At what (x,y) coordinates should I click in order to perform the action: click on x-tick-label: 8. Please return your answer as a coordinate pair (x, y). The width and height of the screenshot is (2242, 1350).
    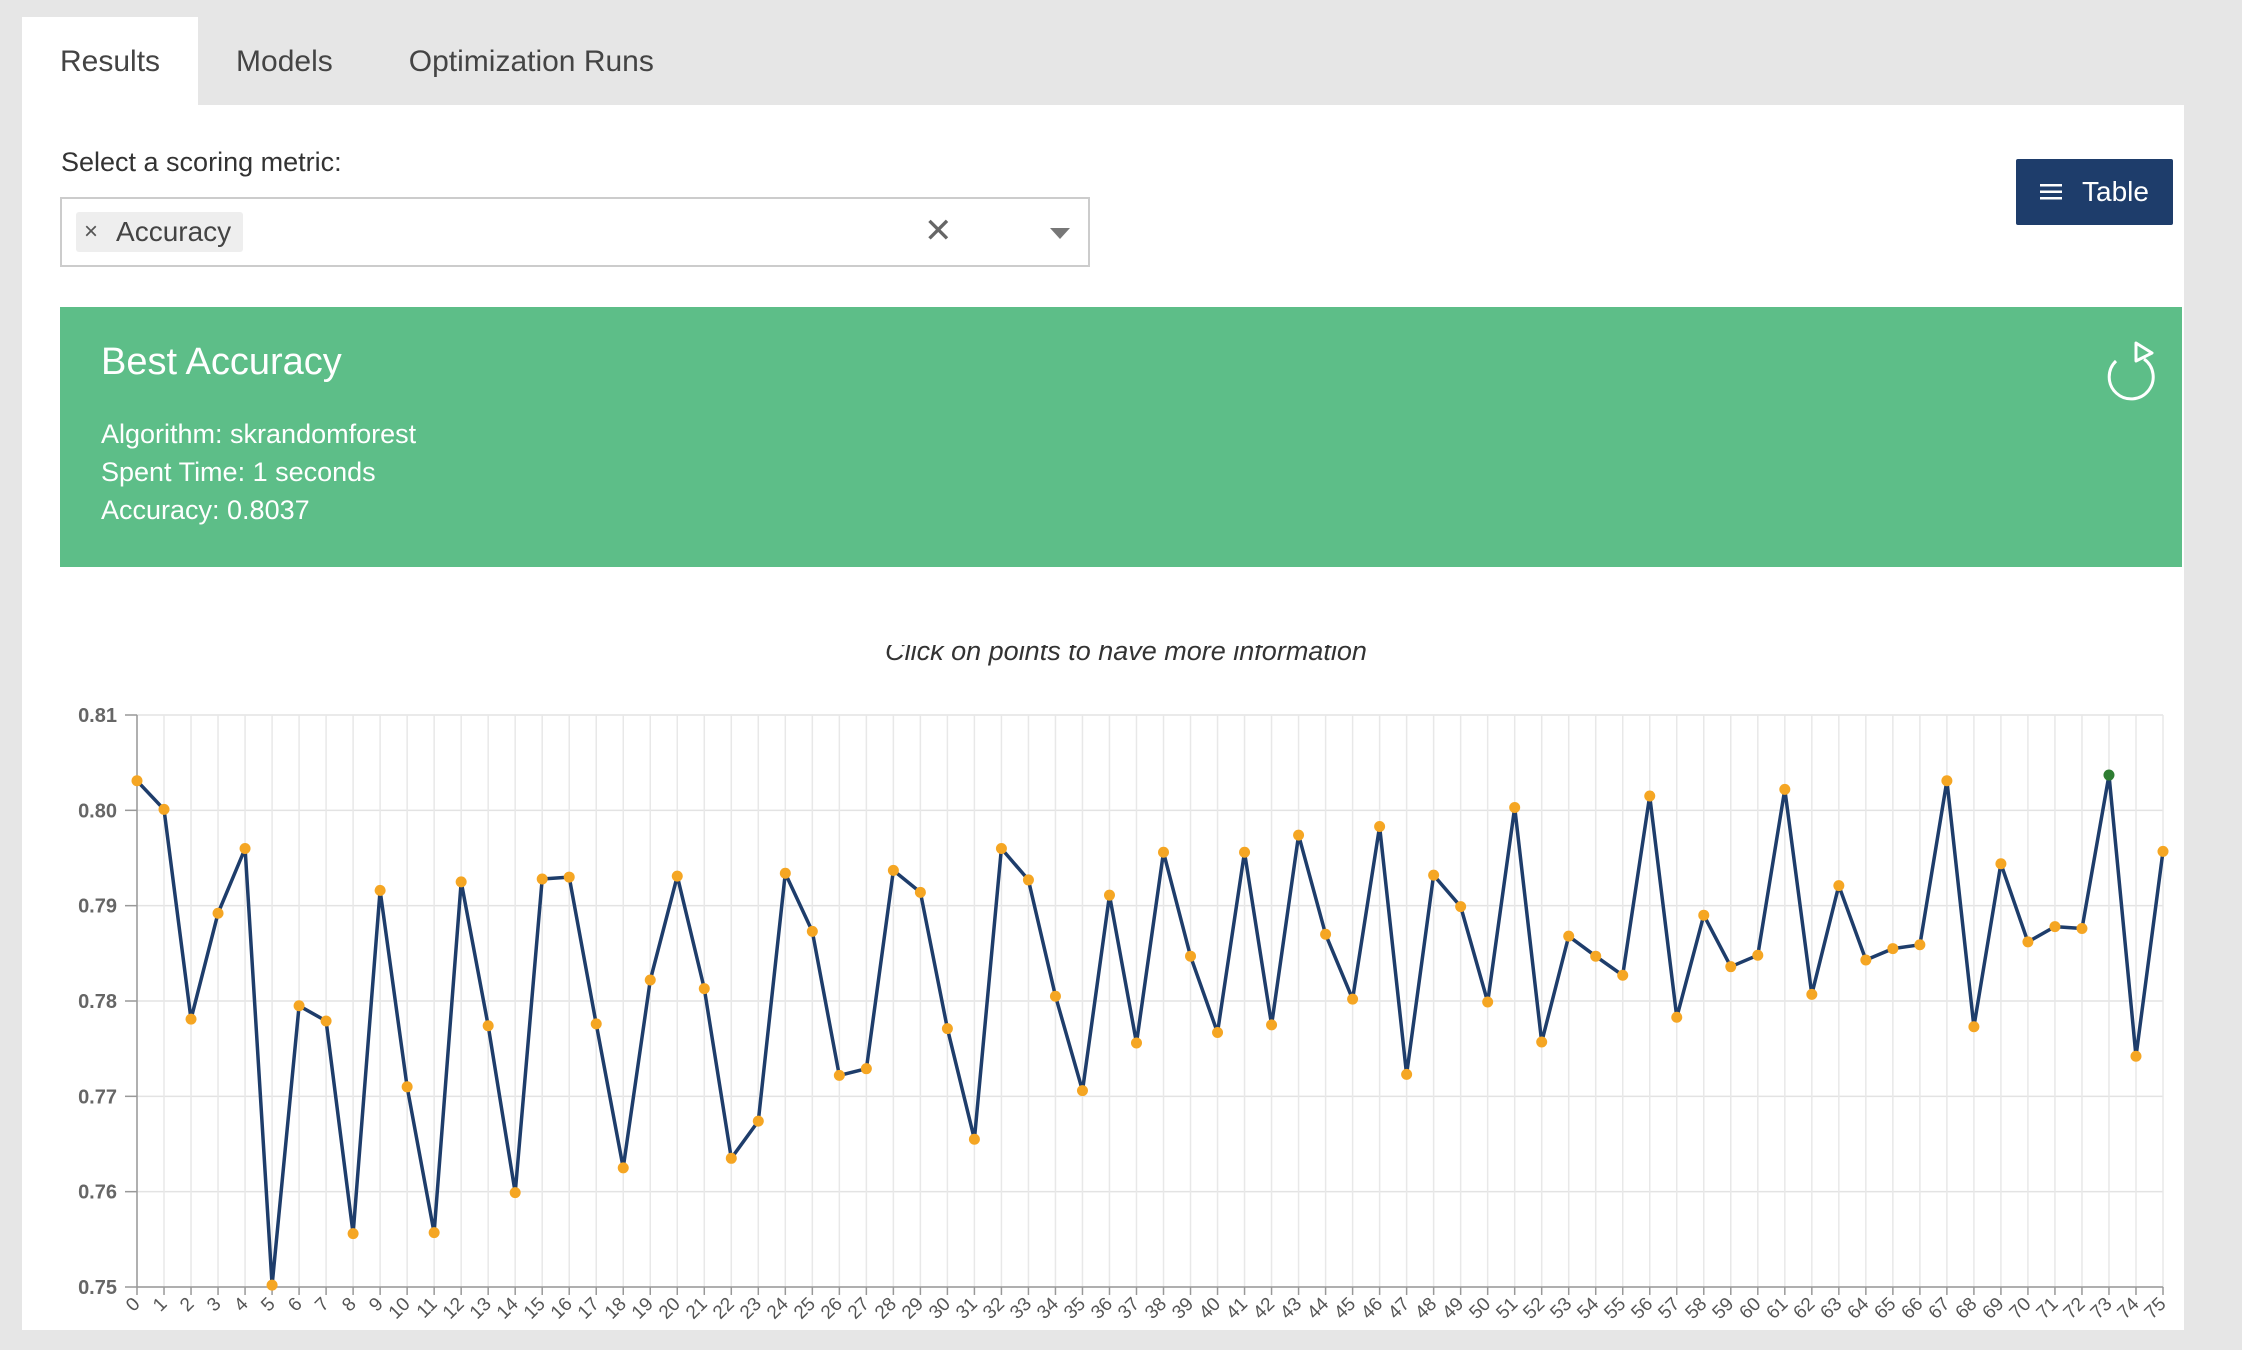
    Looking at the image, I should click on (349, 1305).